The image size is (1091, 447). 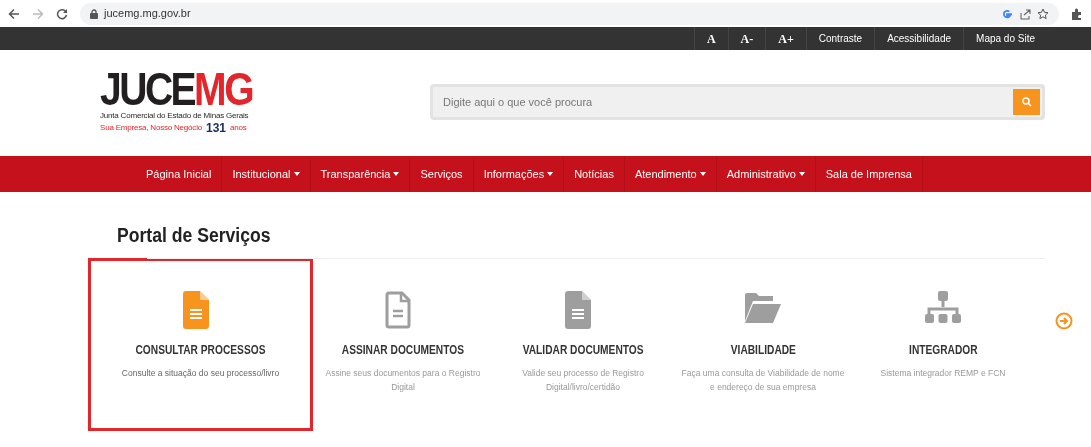 What do you see at coordinates (519, 174) in the screenshot?
I see `nav-dropdown: Informações` at bounding box center [519, 174].